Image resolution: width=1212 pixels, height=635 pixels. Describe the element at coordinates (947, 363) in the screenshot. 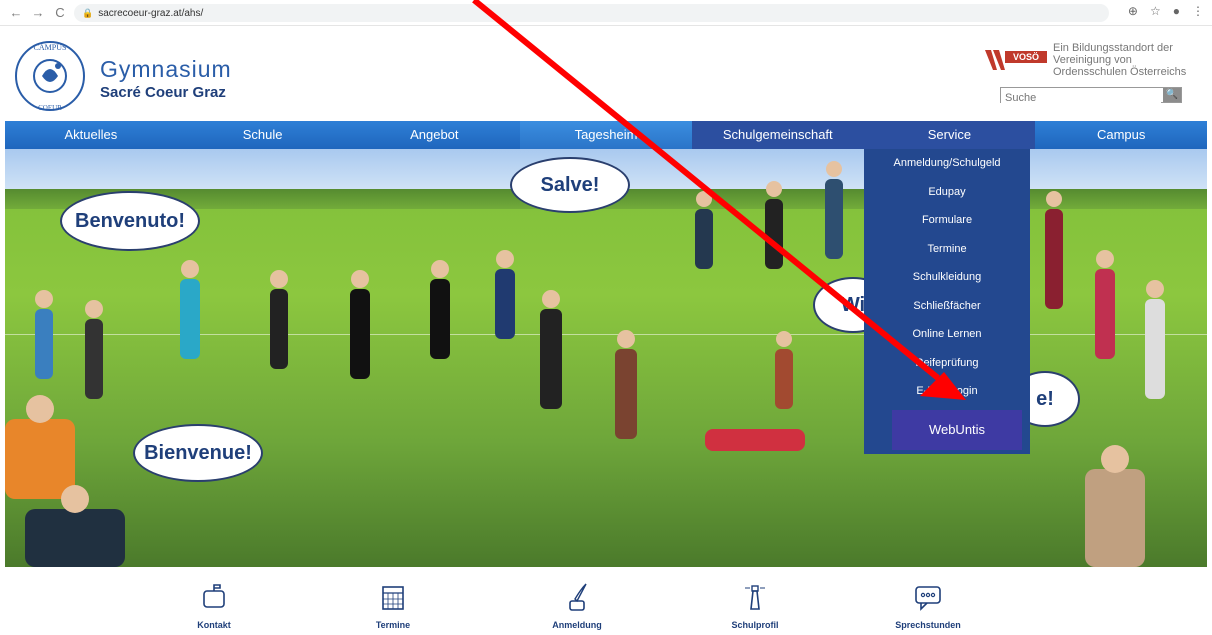

I see `menu-item-reifepruefung: Reifeprüfung` at that location.